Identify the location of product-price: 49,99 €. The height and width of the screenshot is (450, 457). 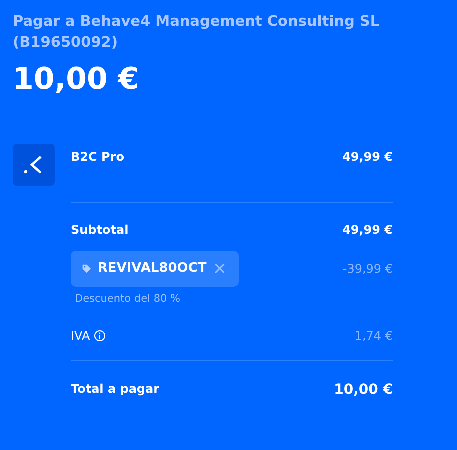
(367, 157).